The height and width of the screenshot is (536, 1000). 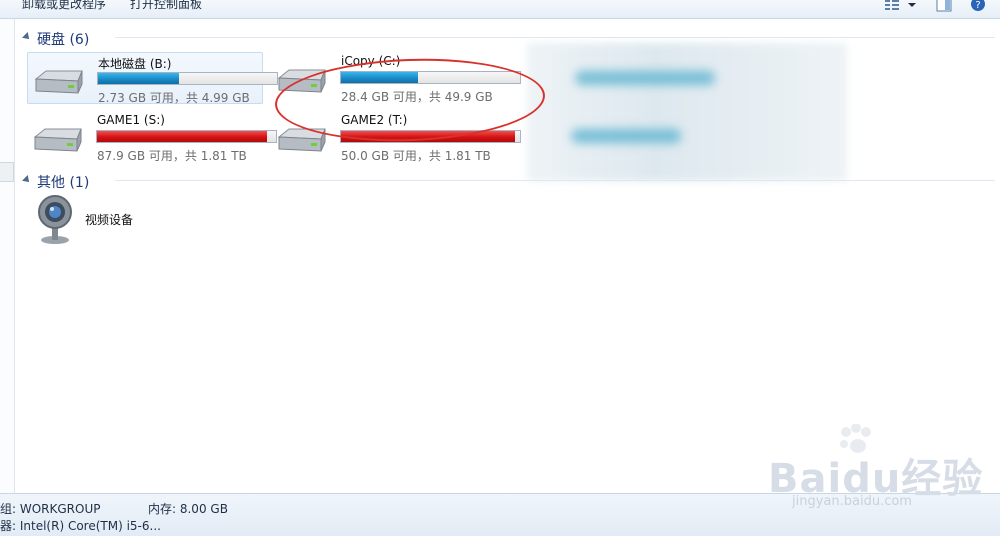 I want to click on drive-space-info: 2.73 GB 可用，共 4.99 GB, so click(x=174, y=98).